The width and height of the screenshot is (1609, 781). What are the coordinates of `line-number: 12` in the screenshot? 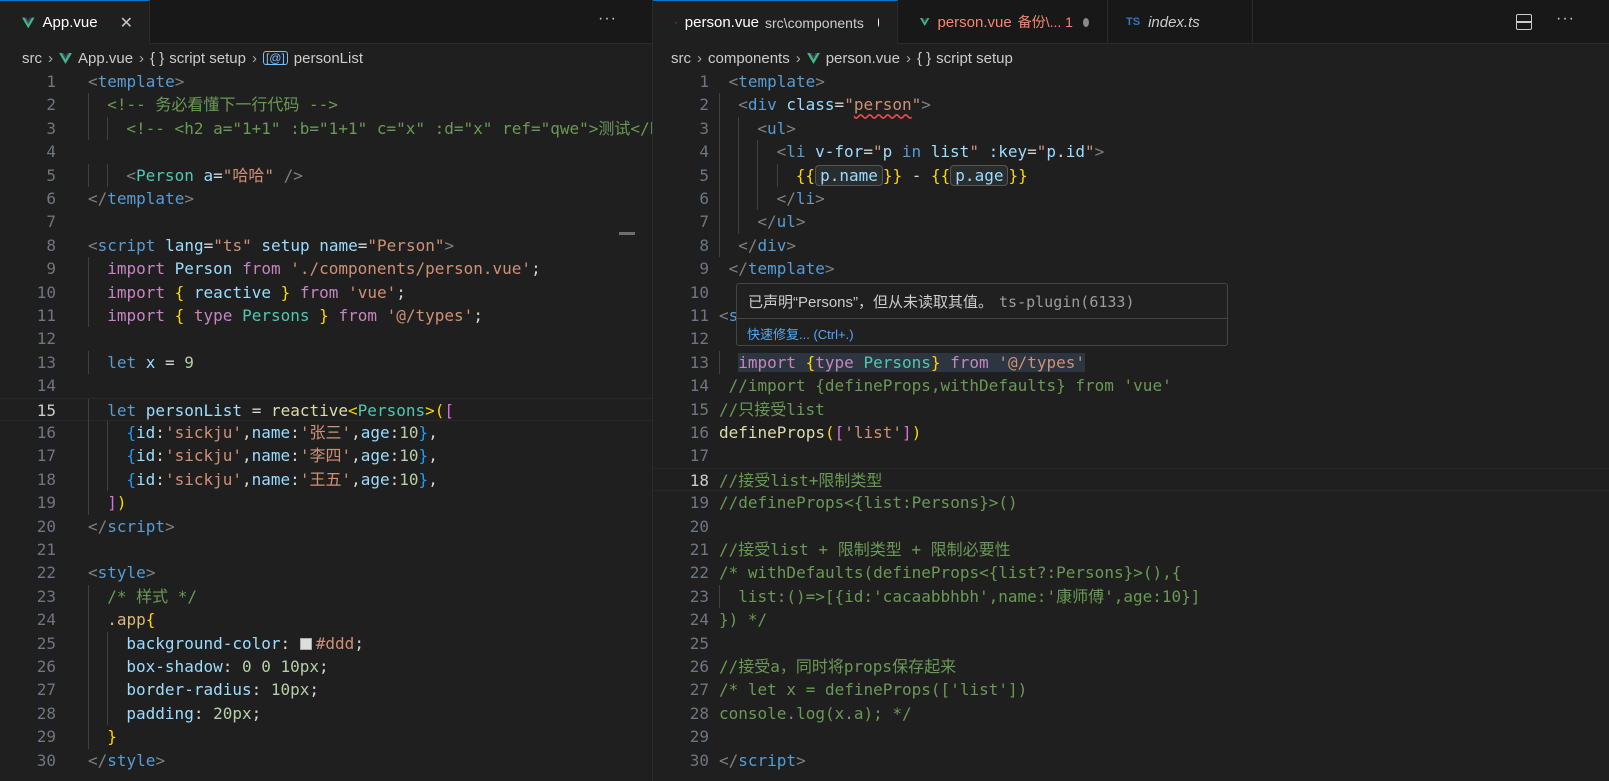 It's located at (699, 339).